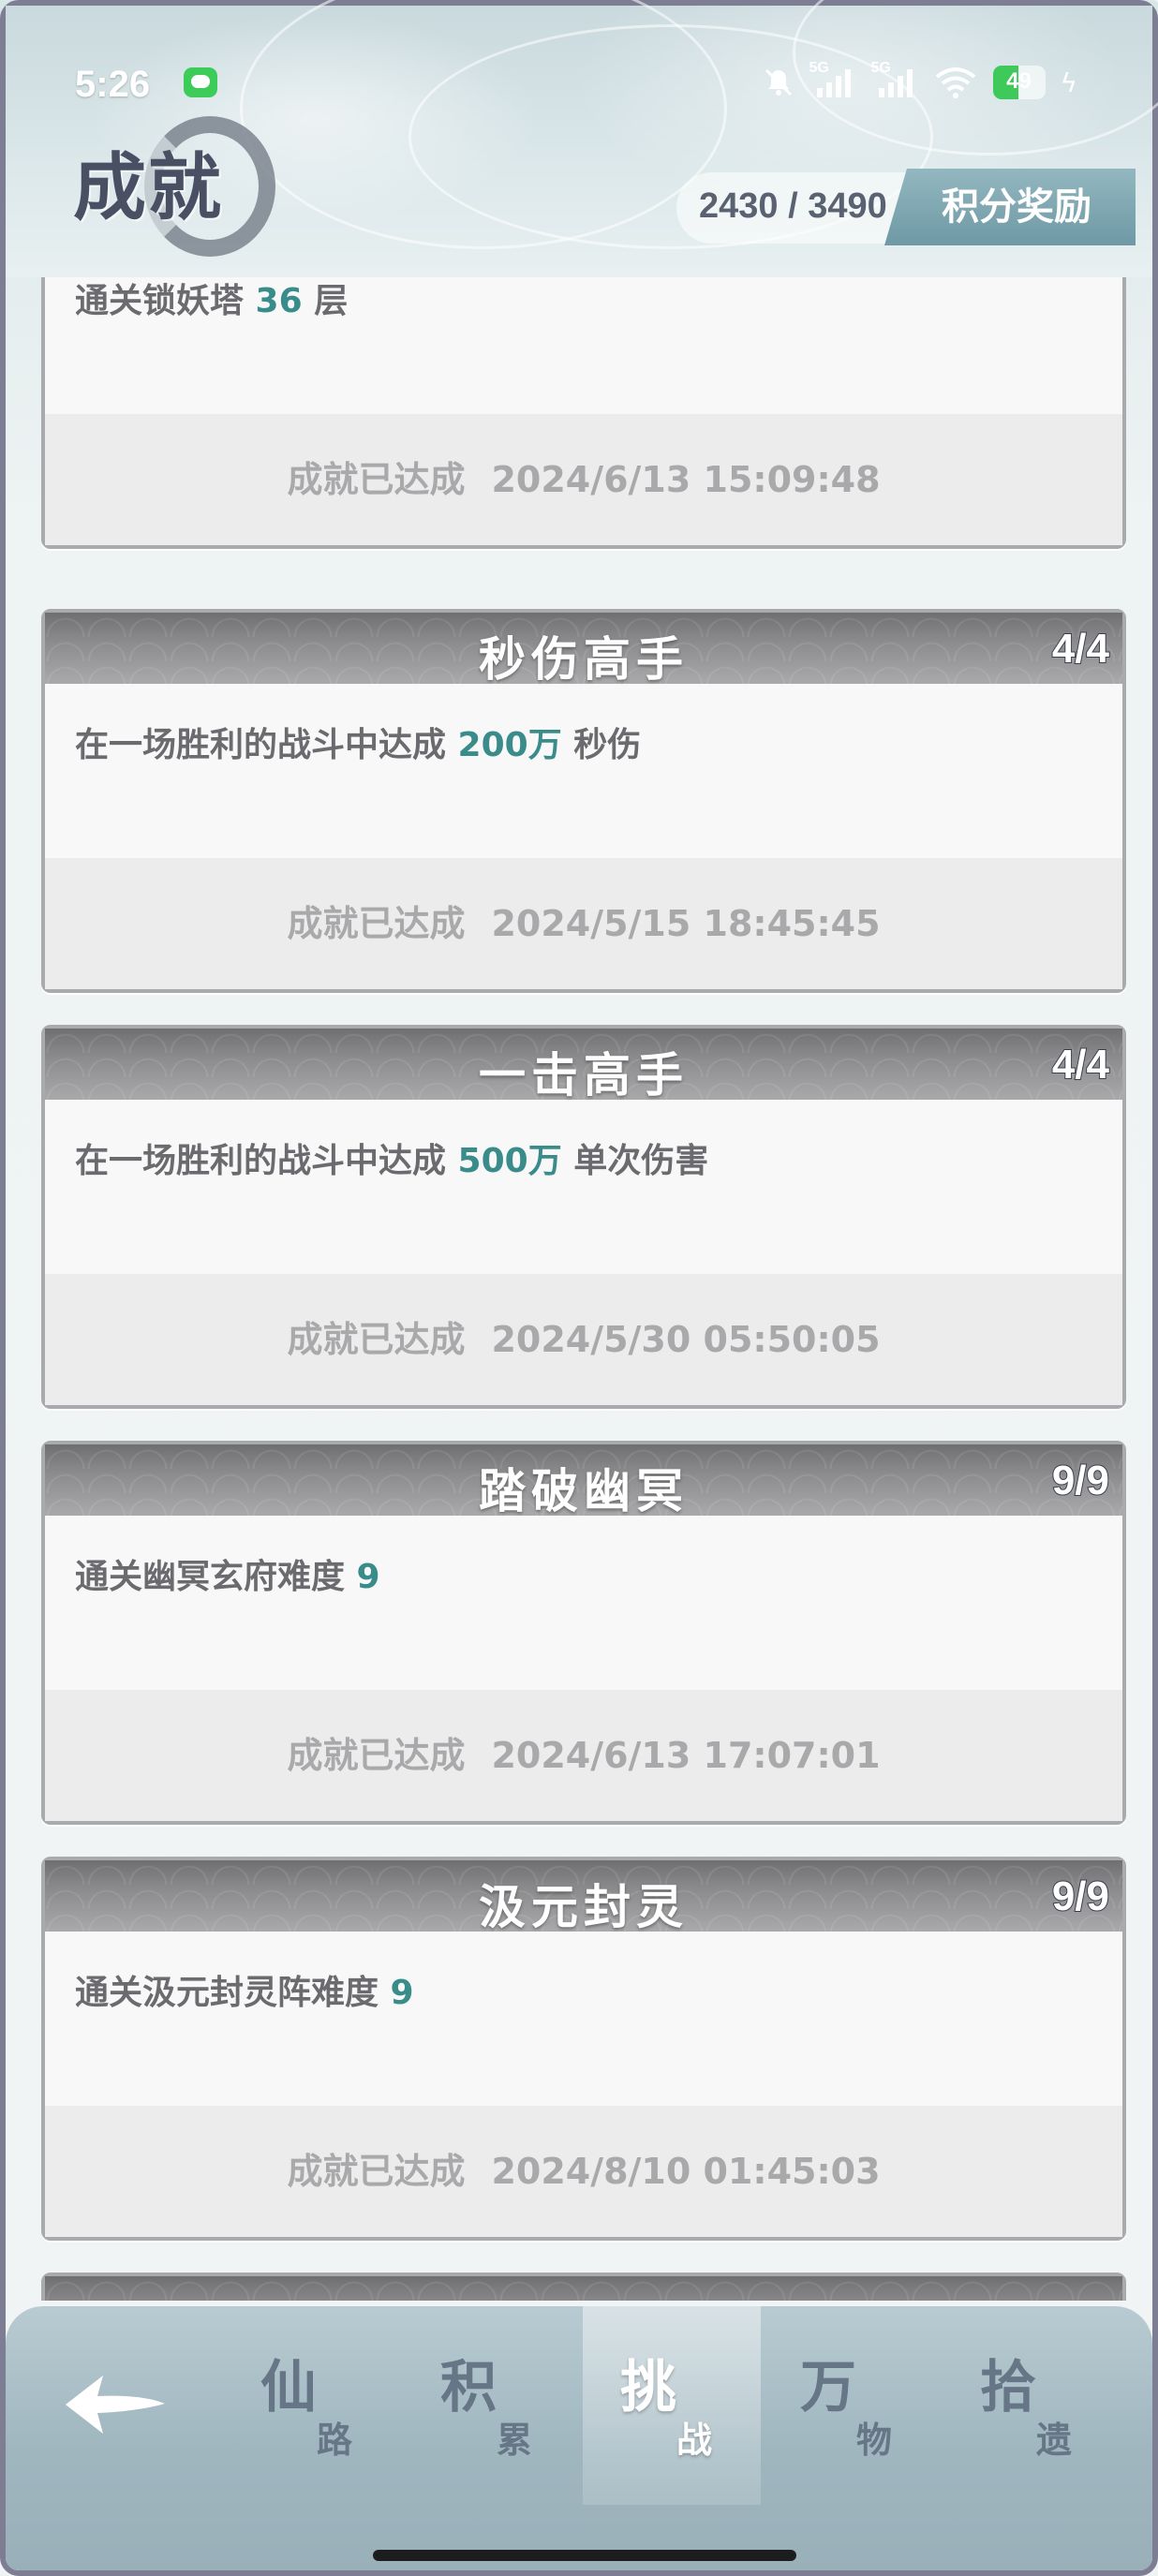  I want to click on card-header: 一击高手 4/4, so click(583, 1066).